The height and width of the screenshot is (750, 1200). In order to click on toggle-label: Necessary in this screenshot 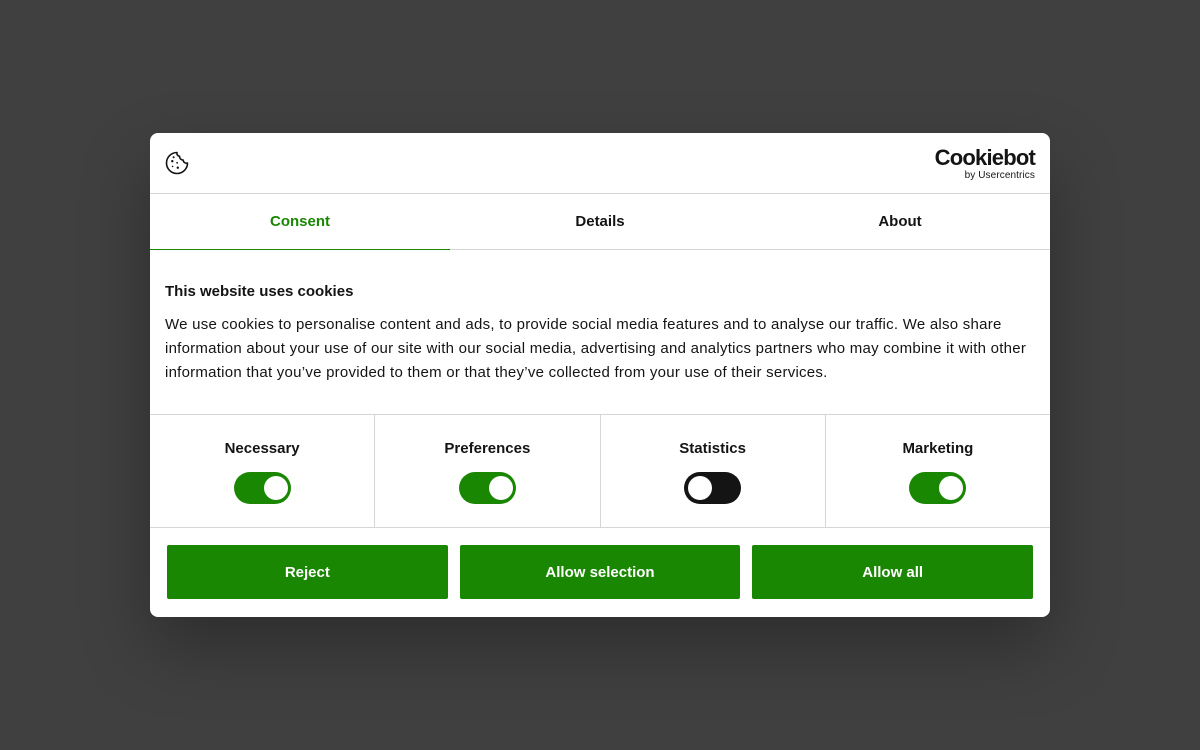, I will do `click(262, 448)`.